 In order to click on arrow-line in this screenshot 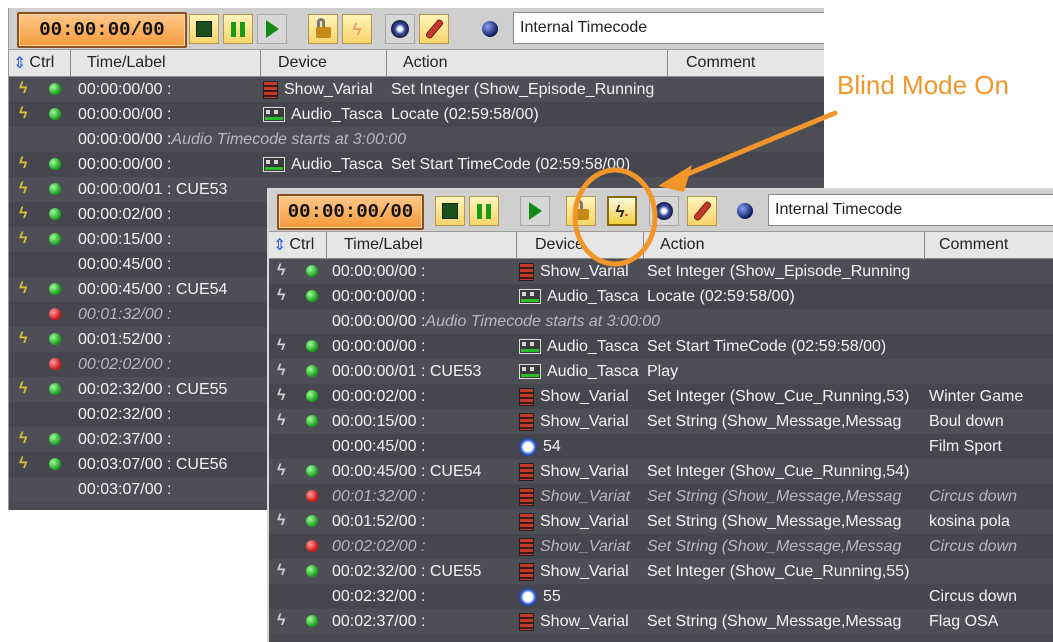, I will do `click(756, 145)`.